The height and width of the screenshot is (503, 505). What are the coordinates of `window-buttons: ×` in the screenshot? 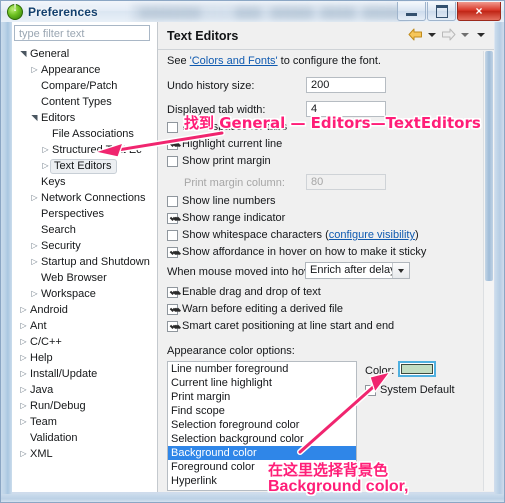 It's located at (448, 11).